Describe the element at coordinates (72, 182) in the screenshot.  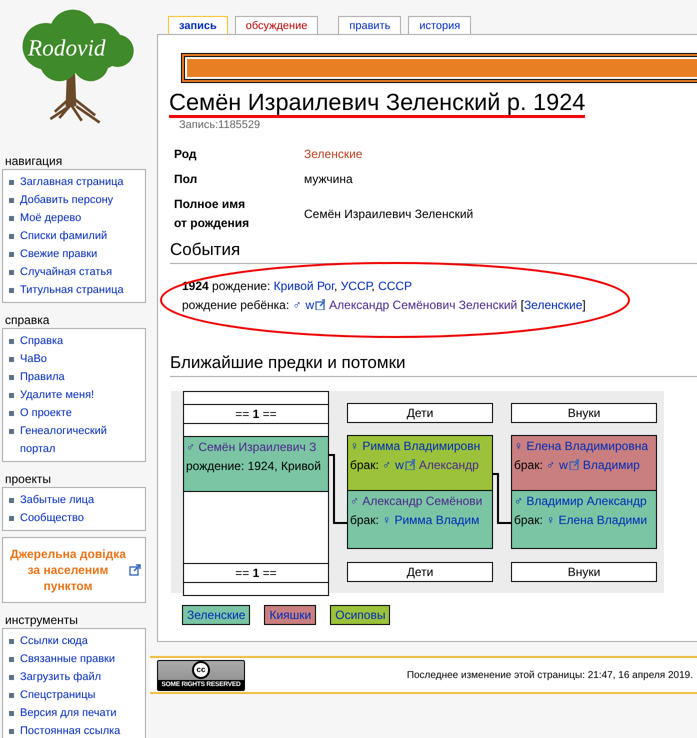
I see `sidebar-link: Заглавная страница` at that location.